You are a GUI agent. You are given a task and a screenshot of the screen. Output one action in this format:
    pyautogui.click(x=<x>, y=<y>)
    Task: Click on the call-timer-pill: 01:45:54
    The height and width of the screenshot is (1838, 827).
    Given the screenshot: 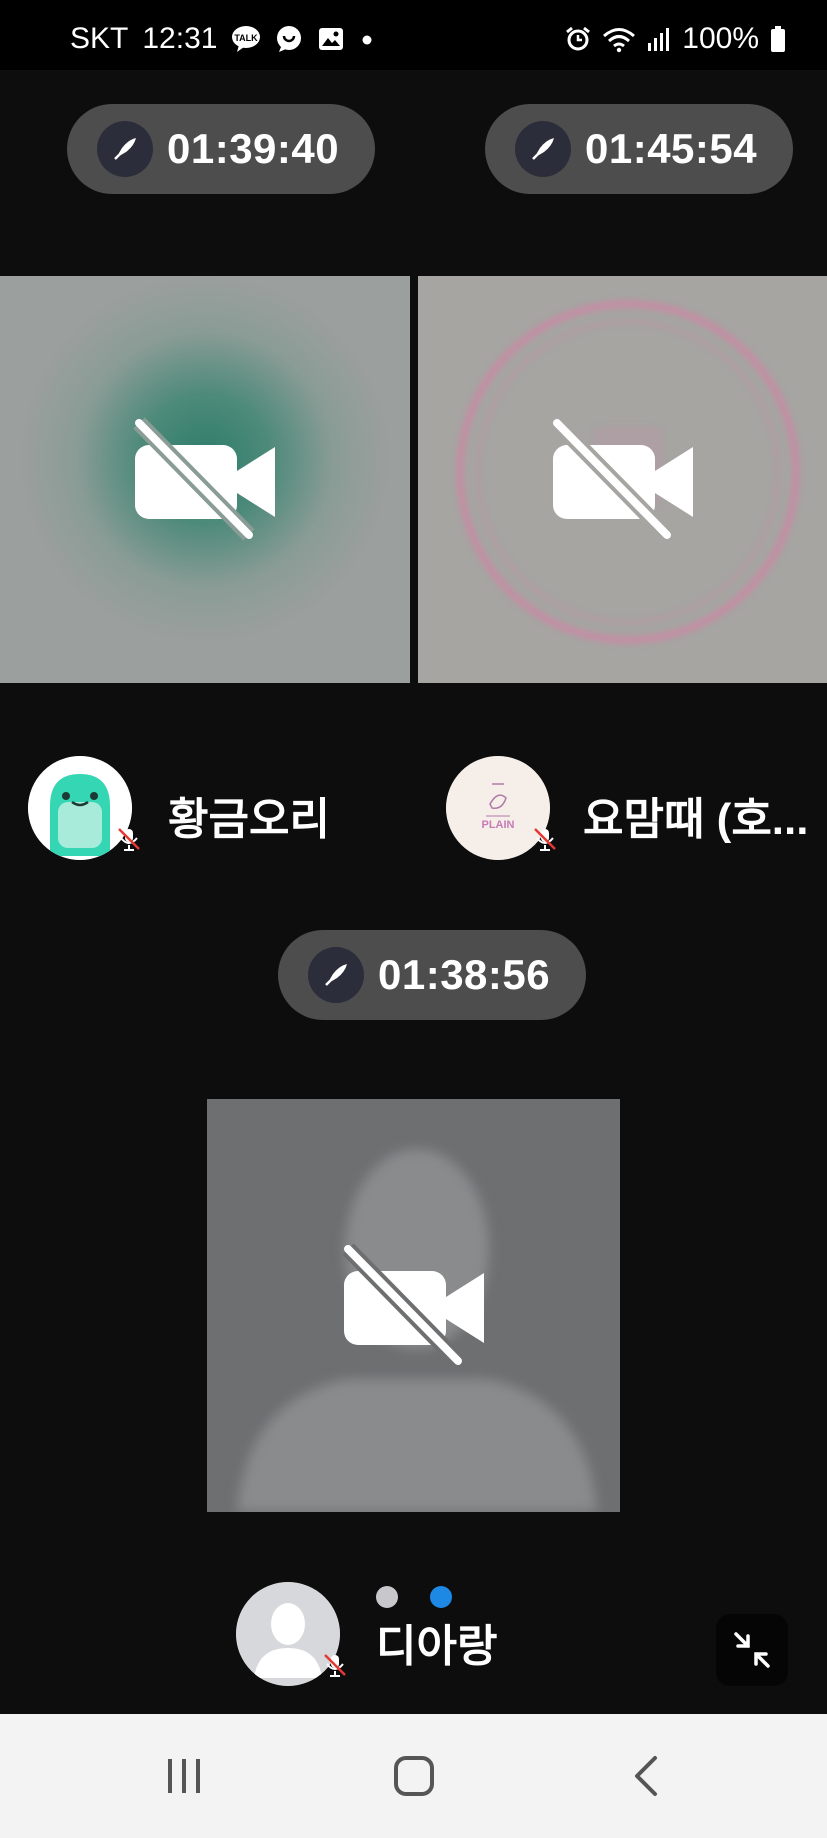 What is the action you would take?
    pyautogui.click(x=639, y=149)
    